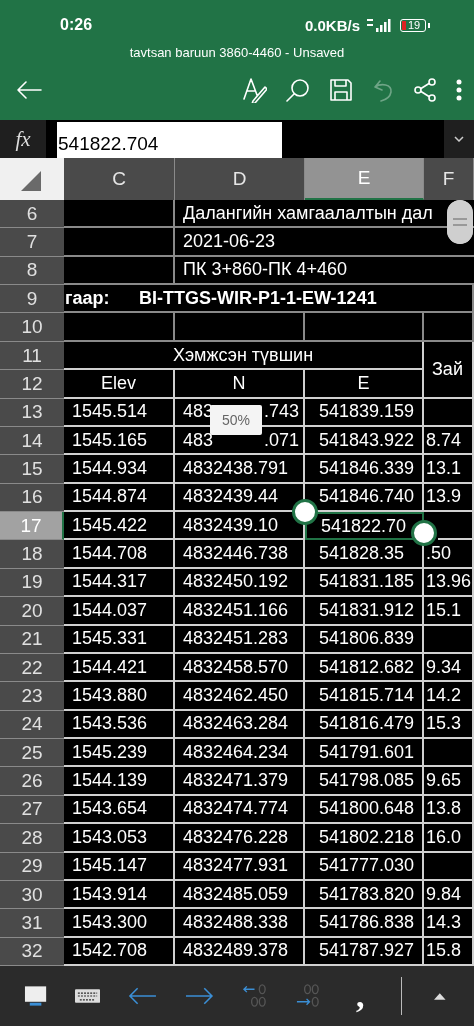  What do you see at coordinates (231, 525) in the screenshot?
I see `table-cell: 4832439.10` at bounding box center [231, 525].